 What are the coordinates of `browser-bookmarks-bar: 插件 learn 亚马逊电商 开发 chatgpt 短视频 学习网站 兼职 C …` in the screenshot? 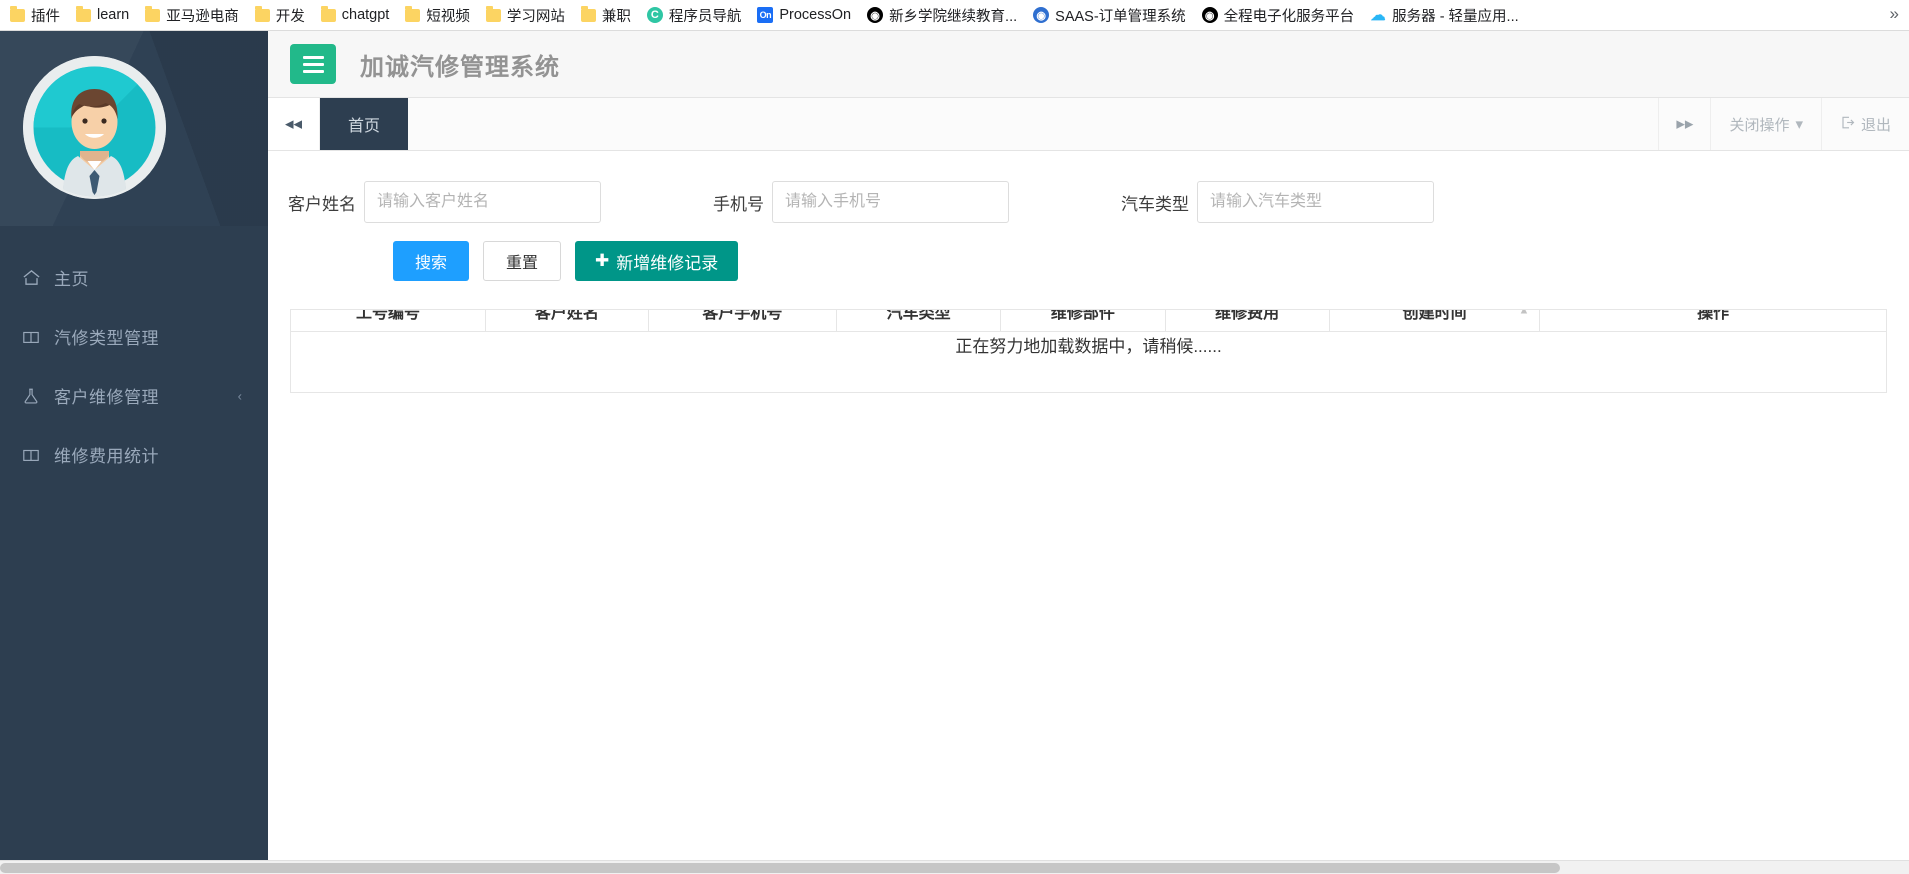 It's located at (954, 15).